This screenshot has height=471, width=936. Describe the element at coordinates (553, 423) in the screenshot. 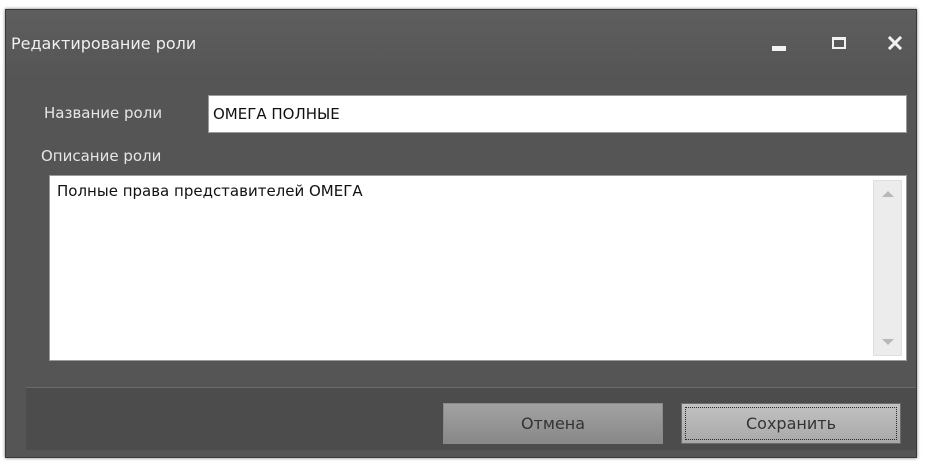

I see `cancel-button: Отмена` at that location.